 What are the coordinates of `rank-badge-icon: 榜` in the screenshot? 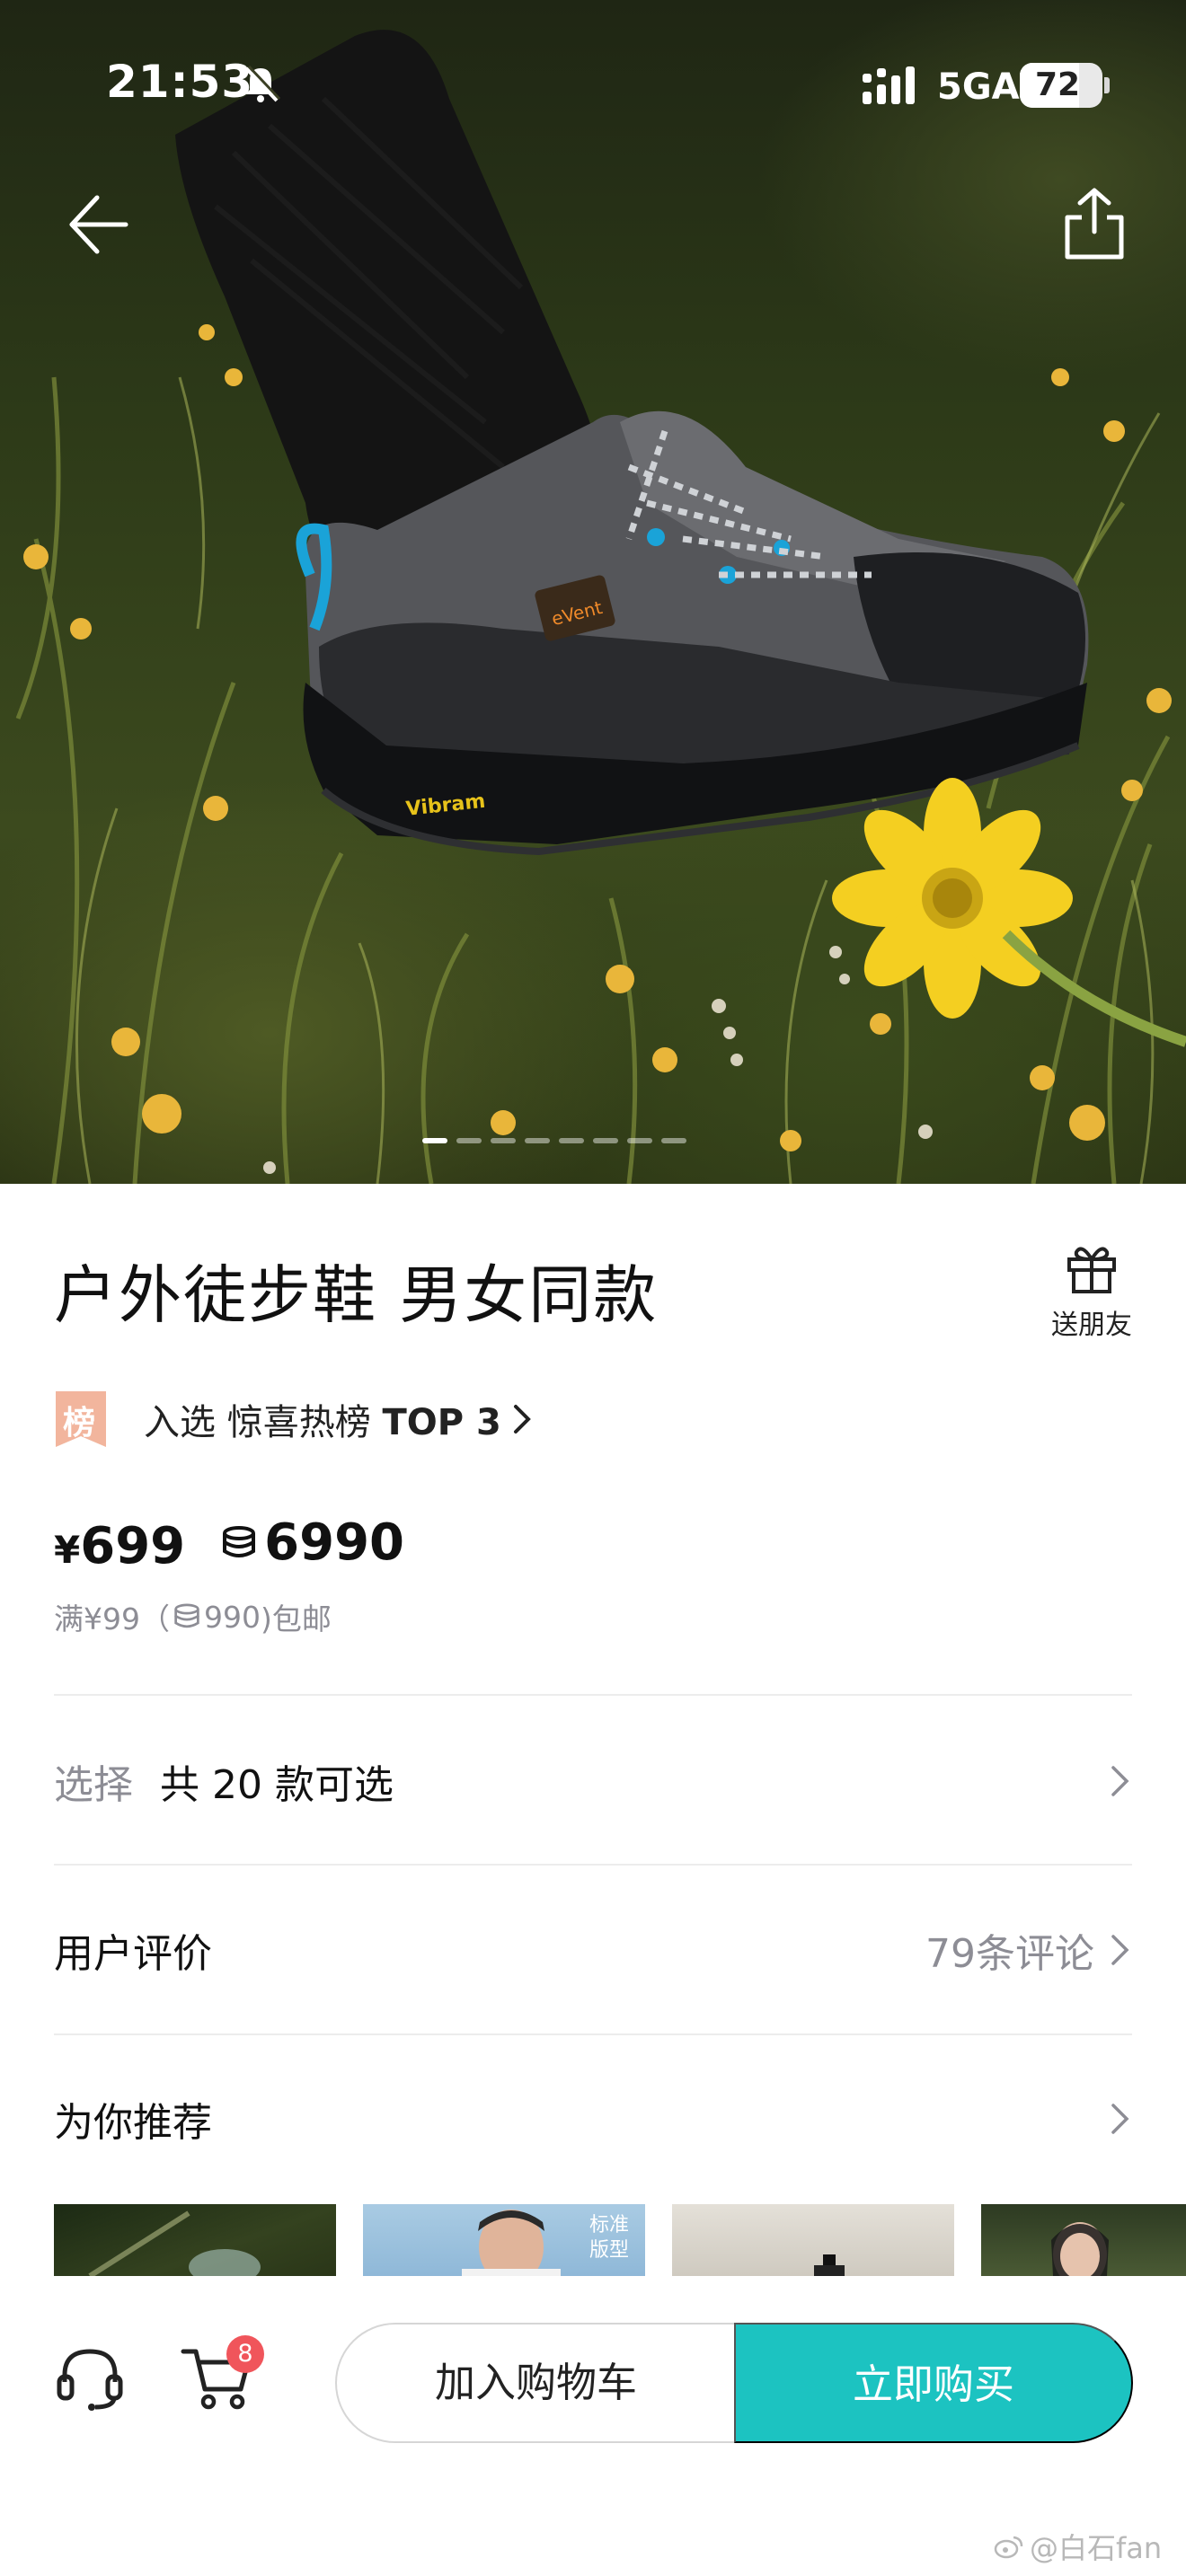 It's located at (81, 1419).